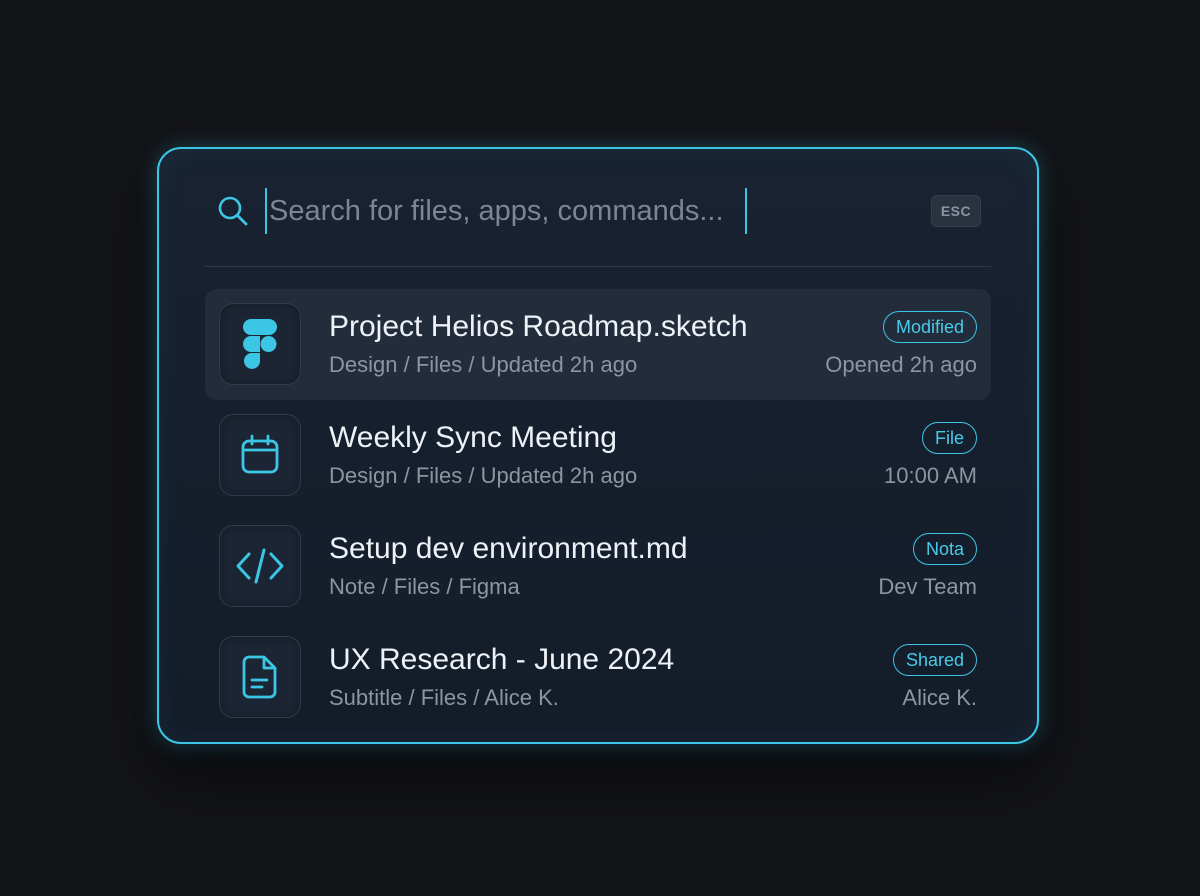 Image resolution: width=1200 pixels, height=896 pixels. I want to click on divider, so click(598, 266).